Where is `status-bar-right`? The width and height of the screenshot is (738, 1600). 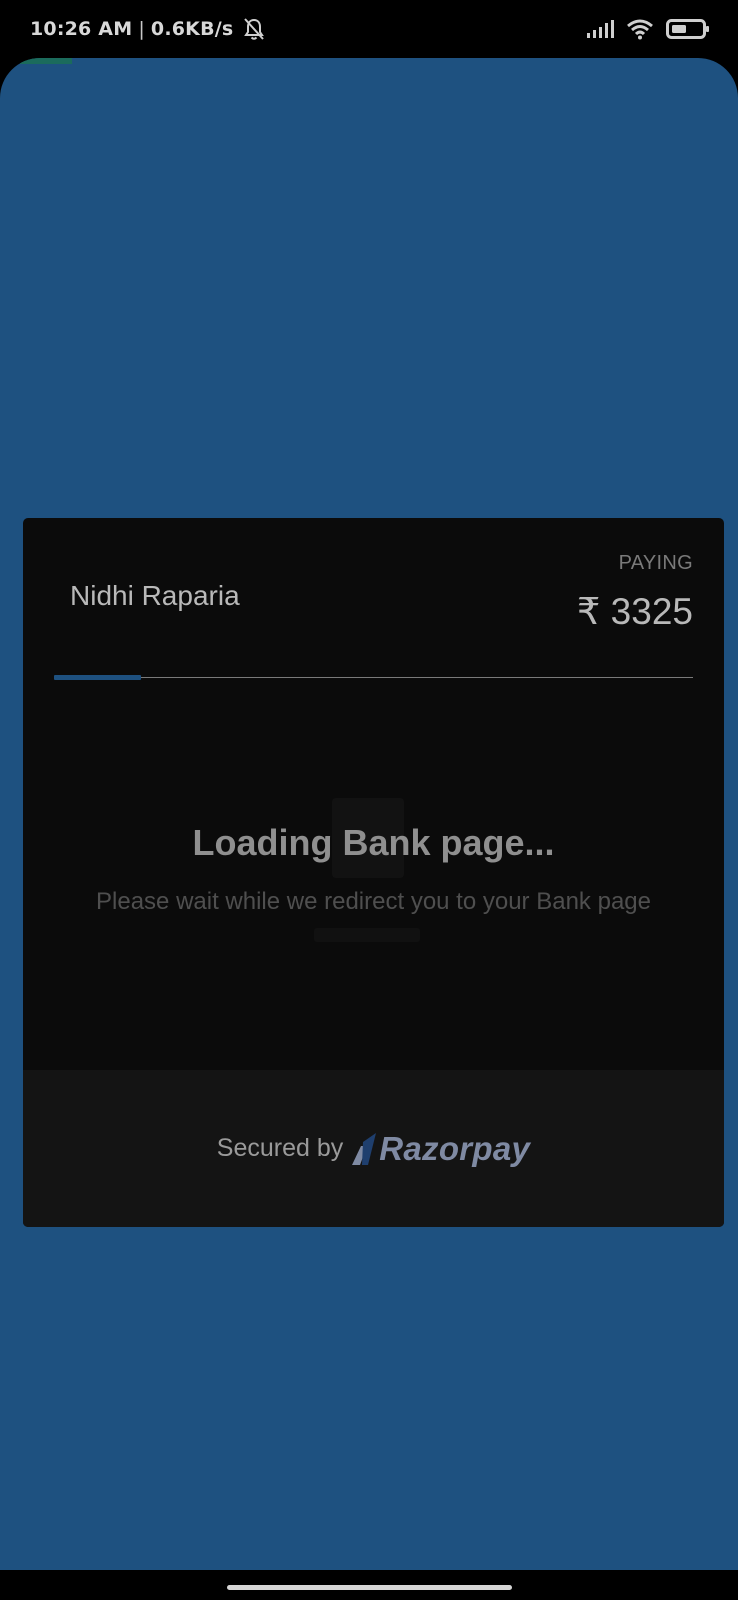 status-bar-right is located at coordinates (648, 29).